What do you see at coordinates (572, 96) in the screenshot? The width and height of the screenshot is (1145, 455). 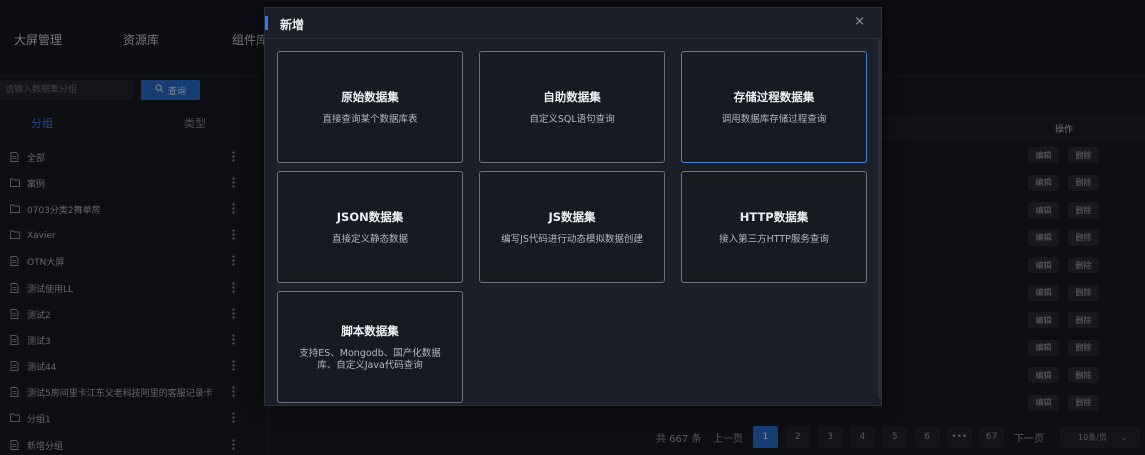 I see `card-title: 自助数据集` at bounding box center [572, 96].